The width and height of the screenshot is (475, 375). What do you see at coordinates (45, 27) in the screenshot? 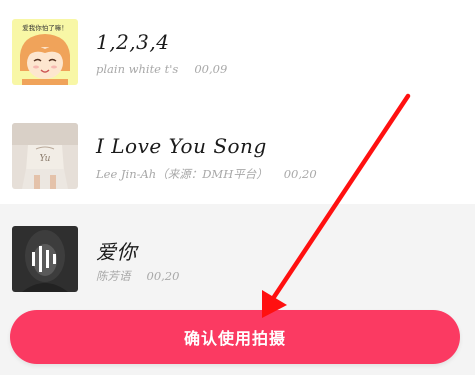
I see `speech-bubble-text: 爱我你怕了嘛！` at bounding box center [45, 27].